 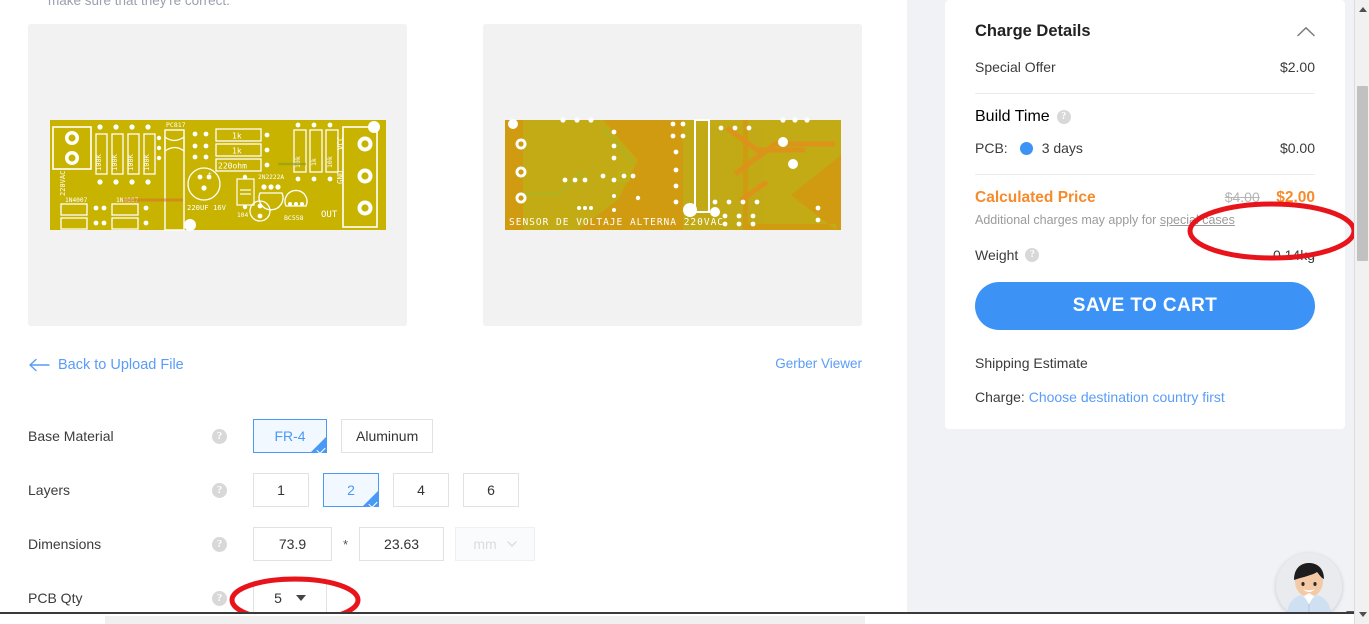 What do you see at coordinates (232, 166) in the screenshot?
I see `svg-text: 220ohm` at bounding box center [232, 166].